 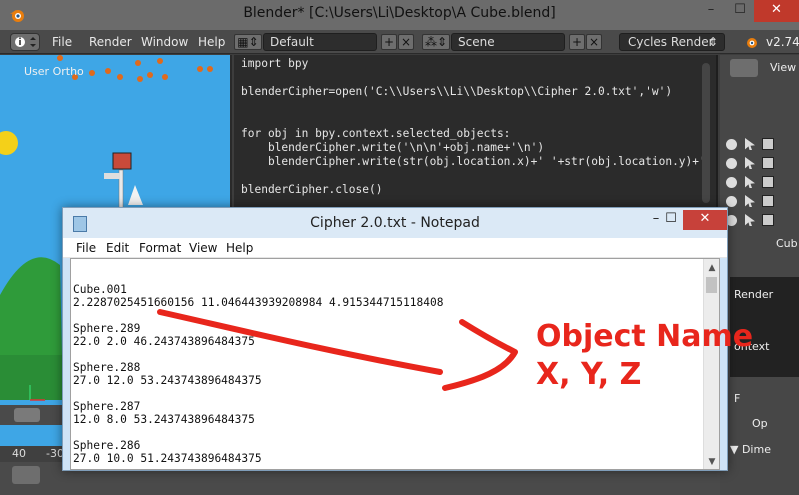 I want to click on notepad-close-button: ✕, so click(x=705, y=220).